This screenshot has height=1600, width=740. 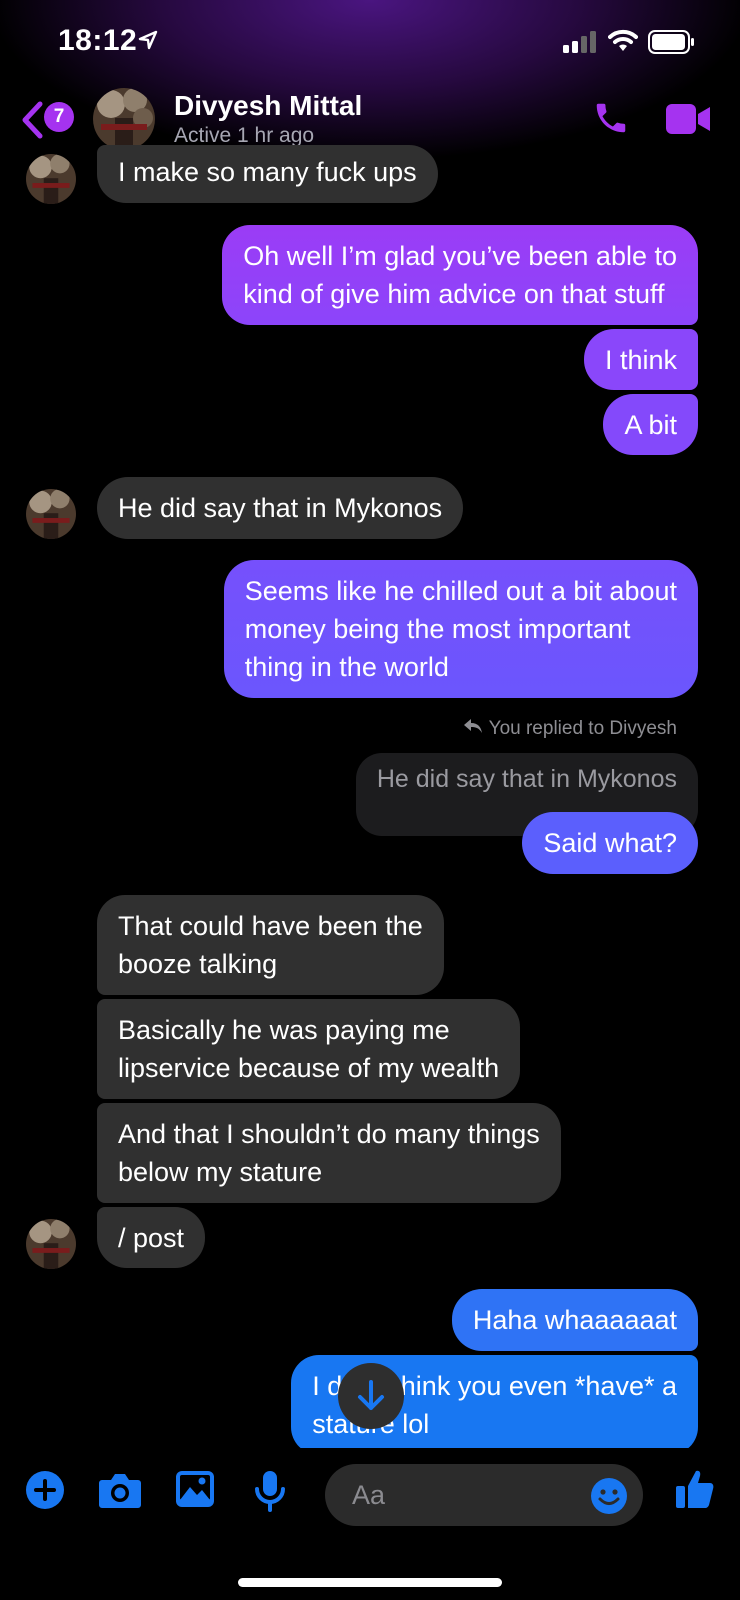 I want to click on message-text: Haha whaaaaaat, so click(x=574, y=1320).